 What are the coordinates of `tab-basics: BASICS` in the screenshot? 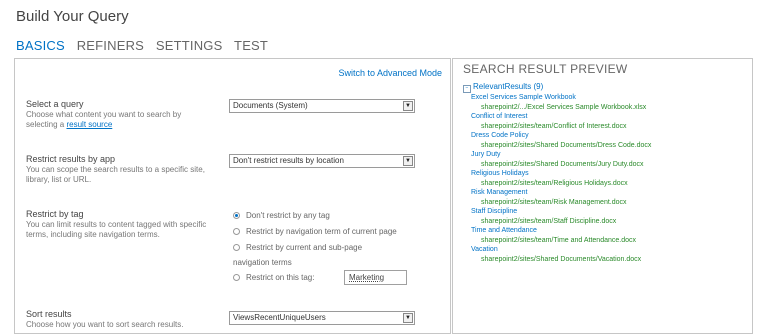 It's located at (40, 45).